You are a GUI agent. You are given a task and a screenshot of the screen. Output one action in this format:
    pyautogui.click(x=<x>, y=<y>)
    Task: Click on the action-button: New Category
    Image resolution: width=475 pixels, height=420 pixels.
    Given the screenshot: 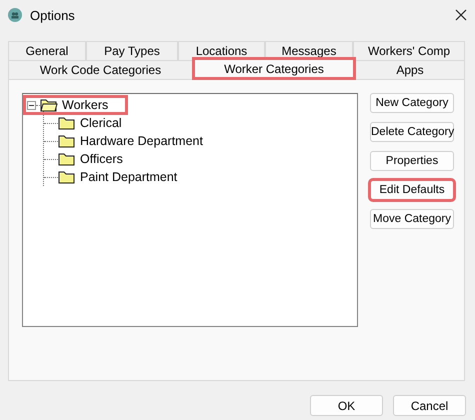 What is the action you would take?
    pyautogui.click(x=412, y=103)
    